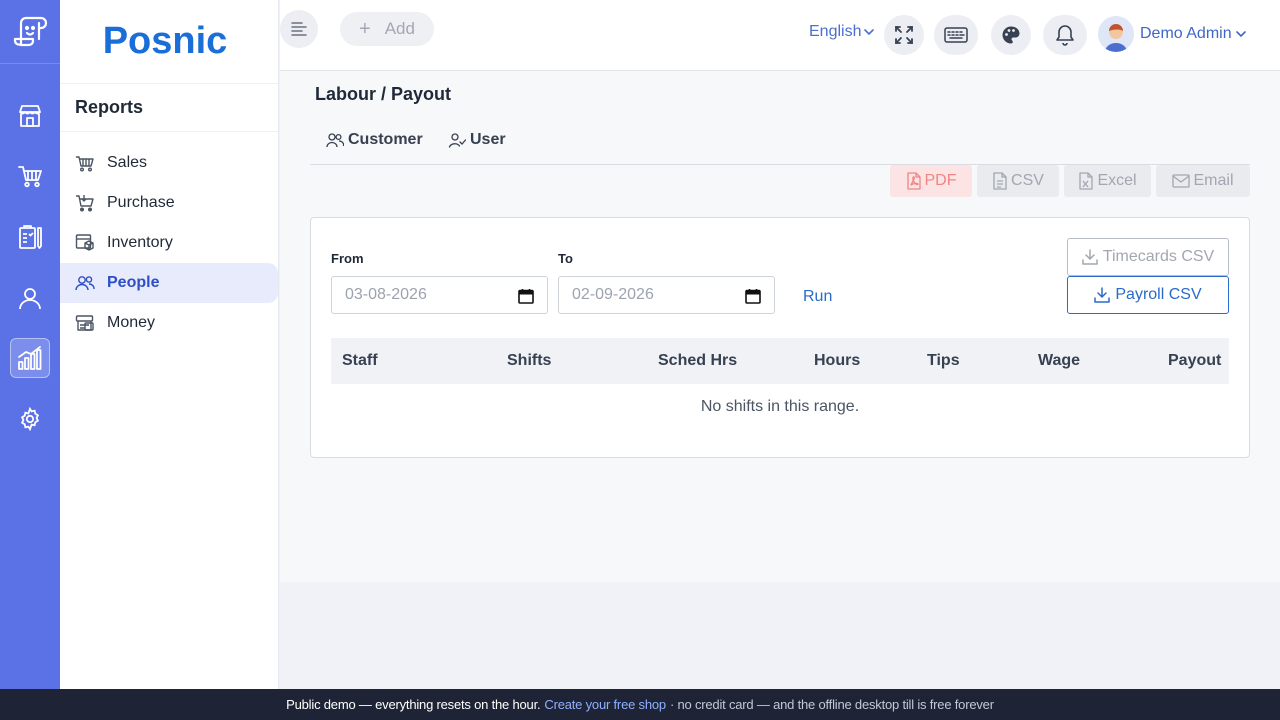 This screenshot has height=720, width=1280. Describe the element at coordinates (131, 322) in the screenshot. I see `sidebar-item-label: Money` at that location.